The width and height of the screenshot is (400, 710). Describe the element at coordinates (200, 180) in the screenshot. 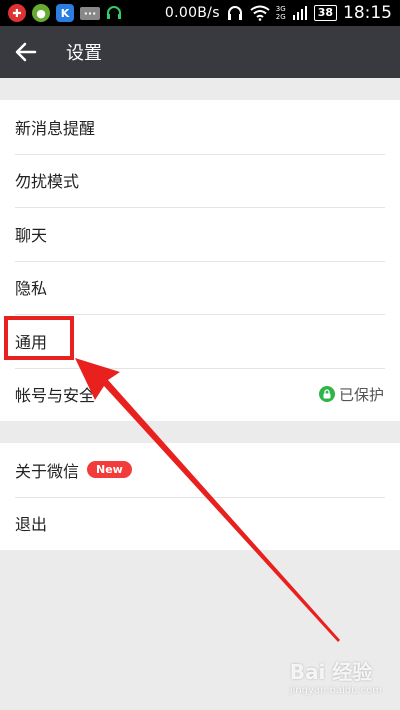

I see `settings-item-do-not-disturb: 勿扰模式` at that location.